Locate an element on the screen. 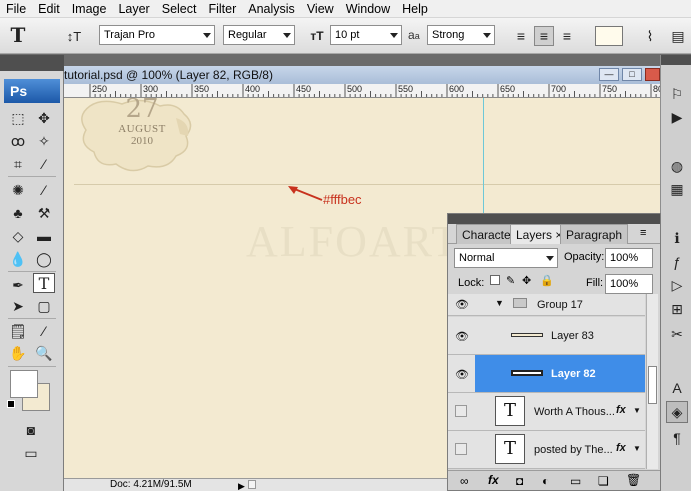 Image resolution: width=691 pixels, height=491 pixels. lock-all-icon: 🔒 is located at coordinates (547, 280).